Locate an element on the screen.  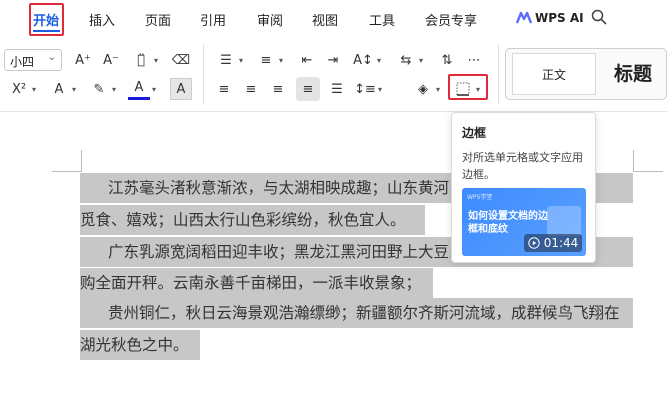
justify-icon: ≡ is located at coordinates (308, 89).